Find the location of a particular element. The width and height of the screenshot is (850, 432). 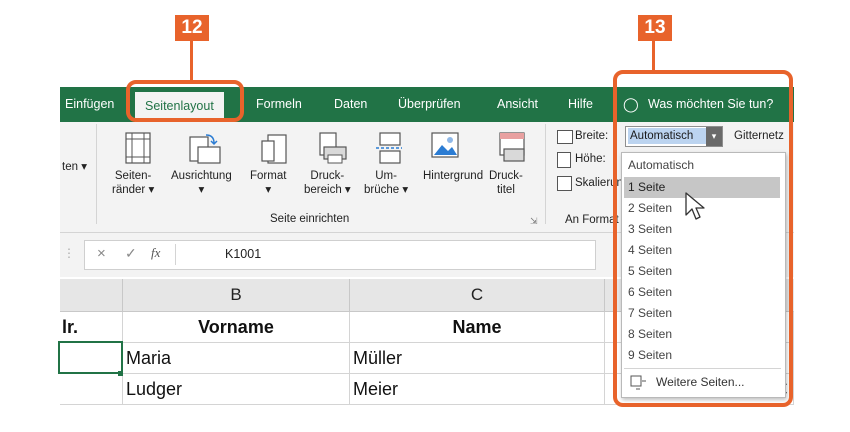

column-header-c: C is located at coordinates (477, 295).